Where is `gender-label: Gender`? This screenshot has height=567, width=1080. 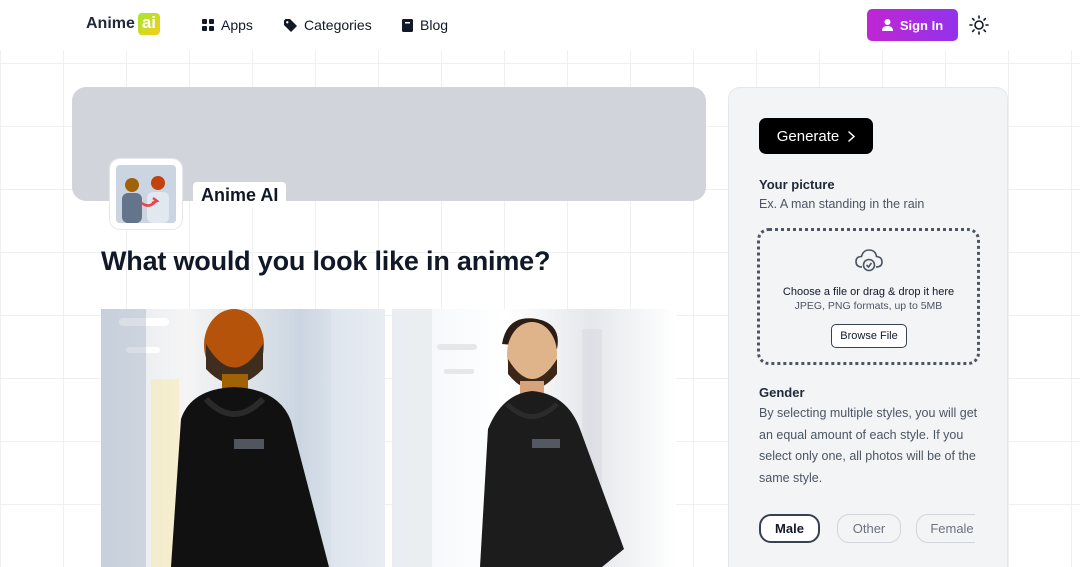
gender-label: Gender is located at coordinates (782, 392).